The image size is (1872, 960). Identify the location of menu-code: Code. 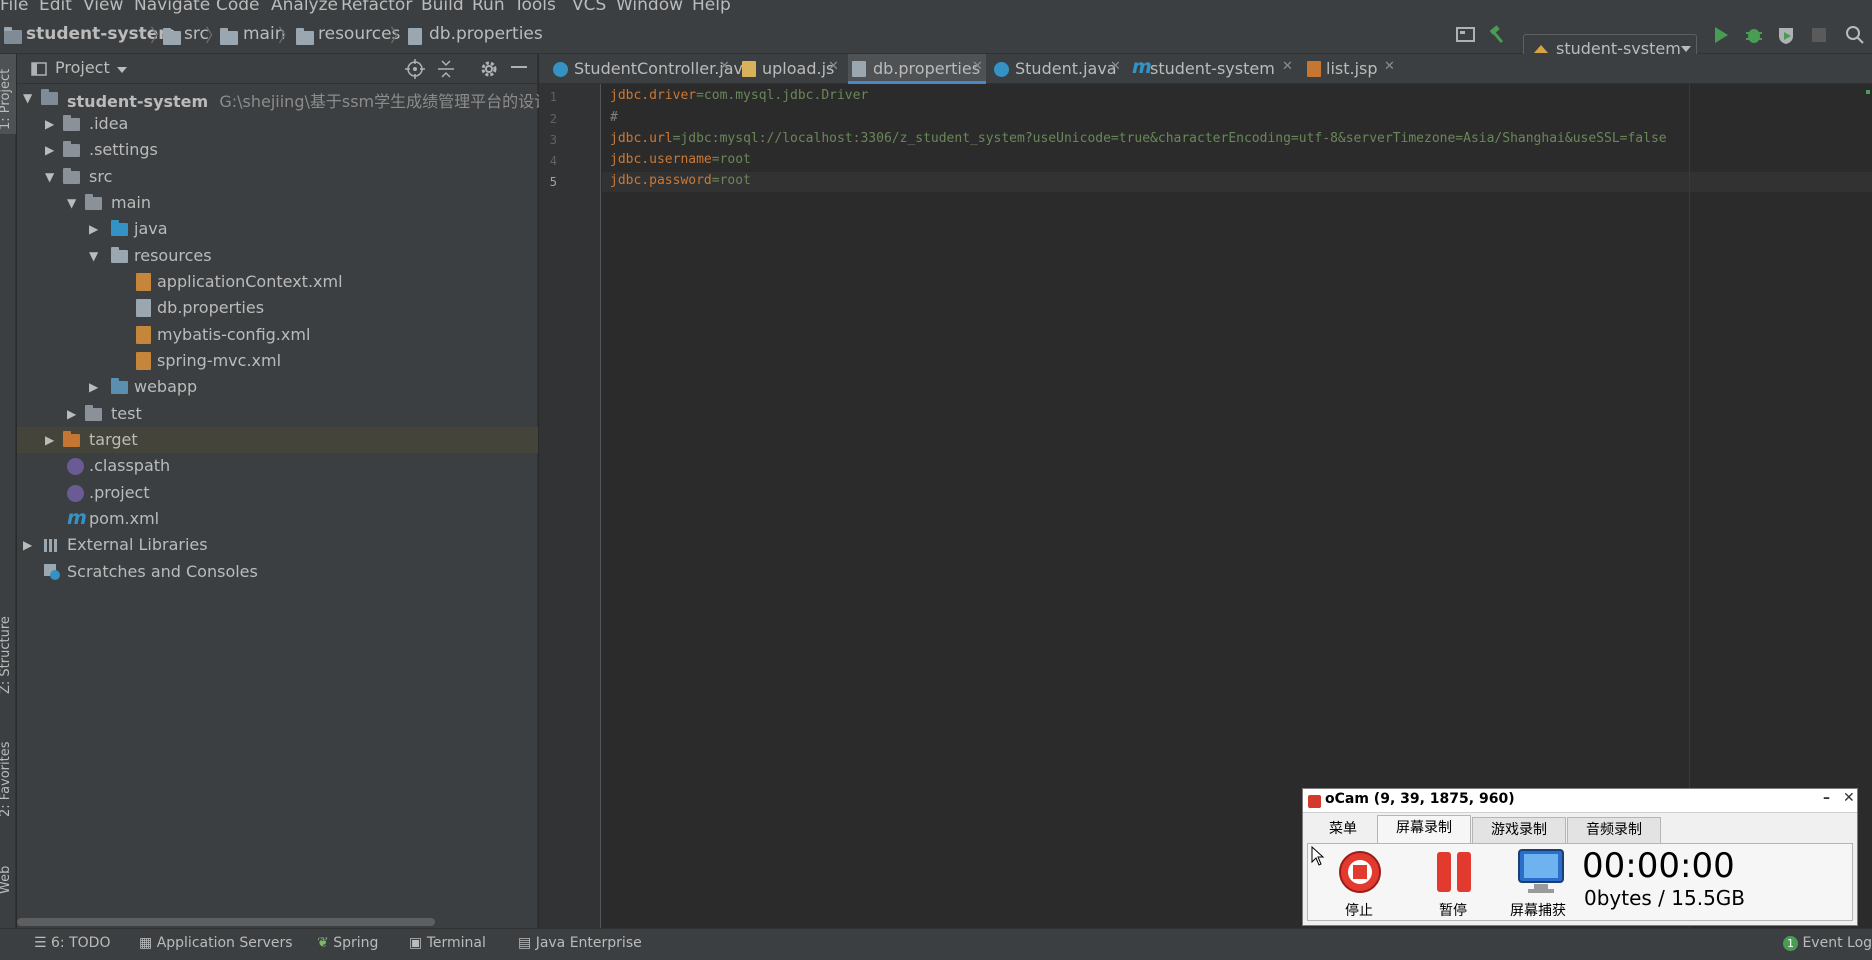
(238, 7).